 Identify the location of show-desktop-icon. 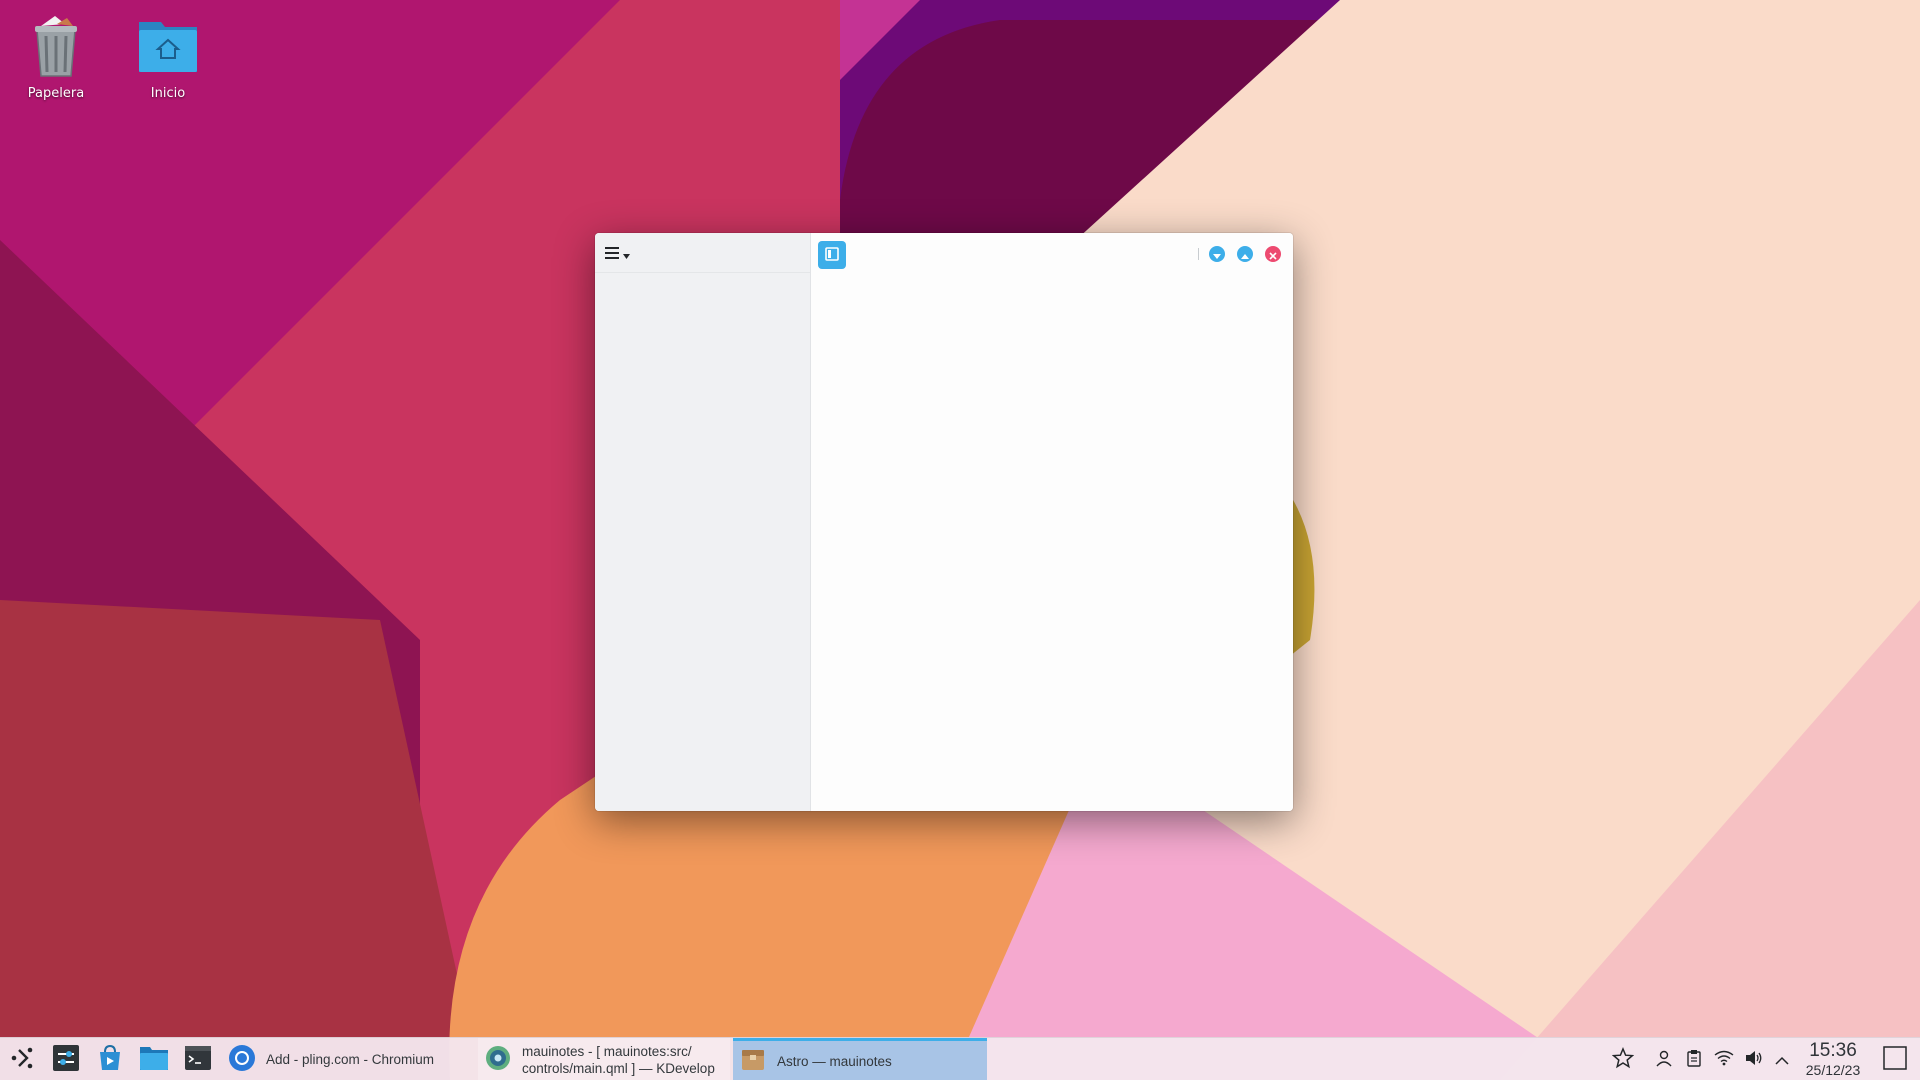
(1895, 1060).